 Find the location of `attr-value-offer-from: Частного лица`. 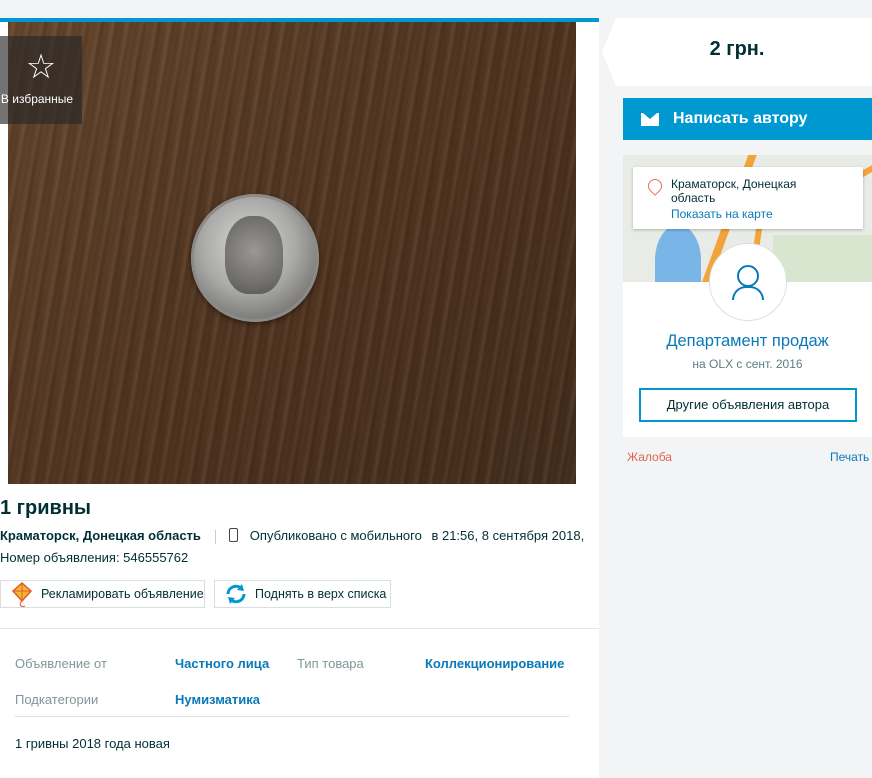

attr-value-offer-from: Частного лица is located at coordinates (222, 663).